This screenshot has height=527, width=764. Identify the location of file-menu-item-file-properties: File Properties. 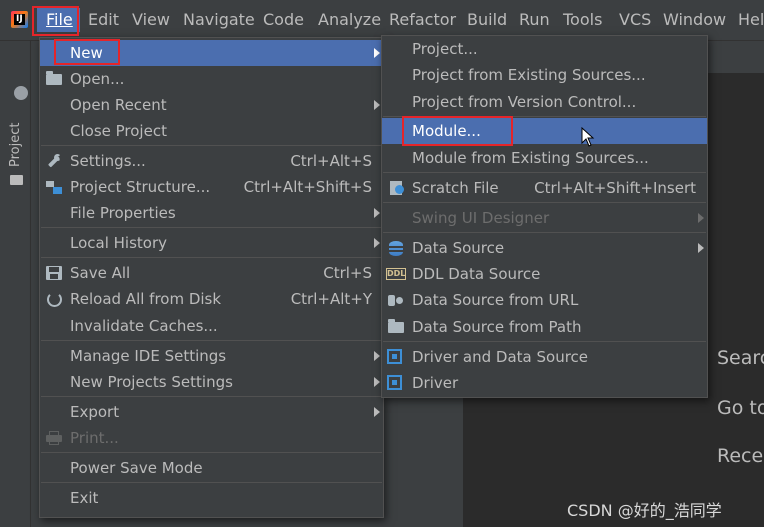
(211, 213).